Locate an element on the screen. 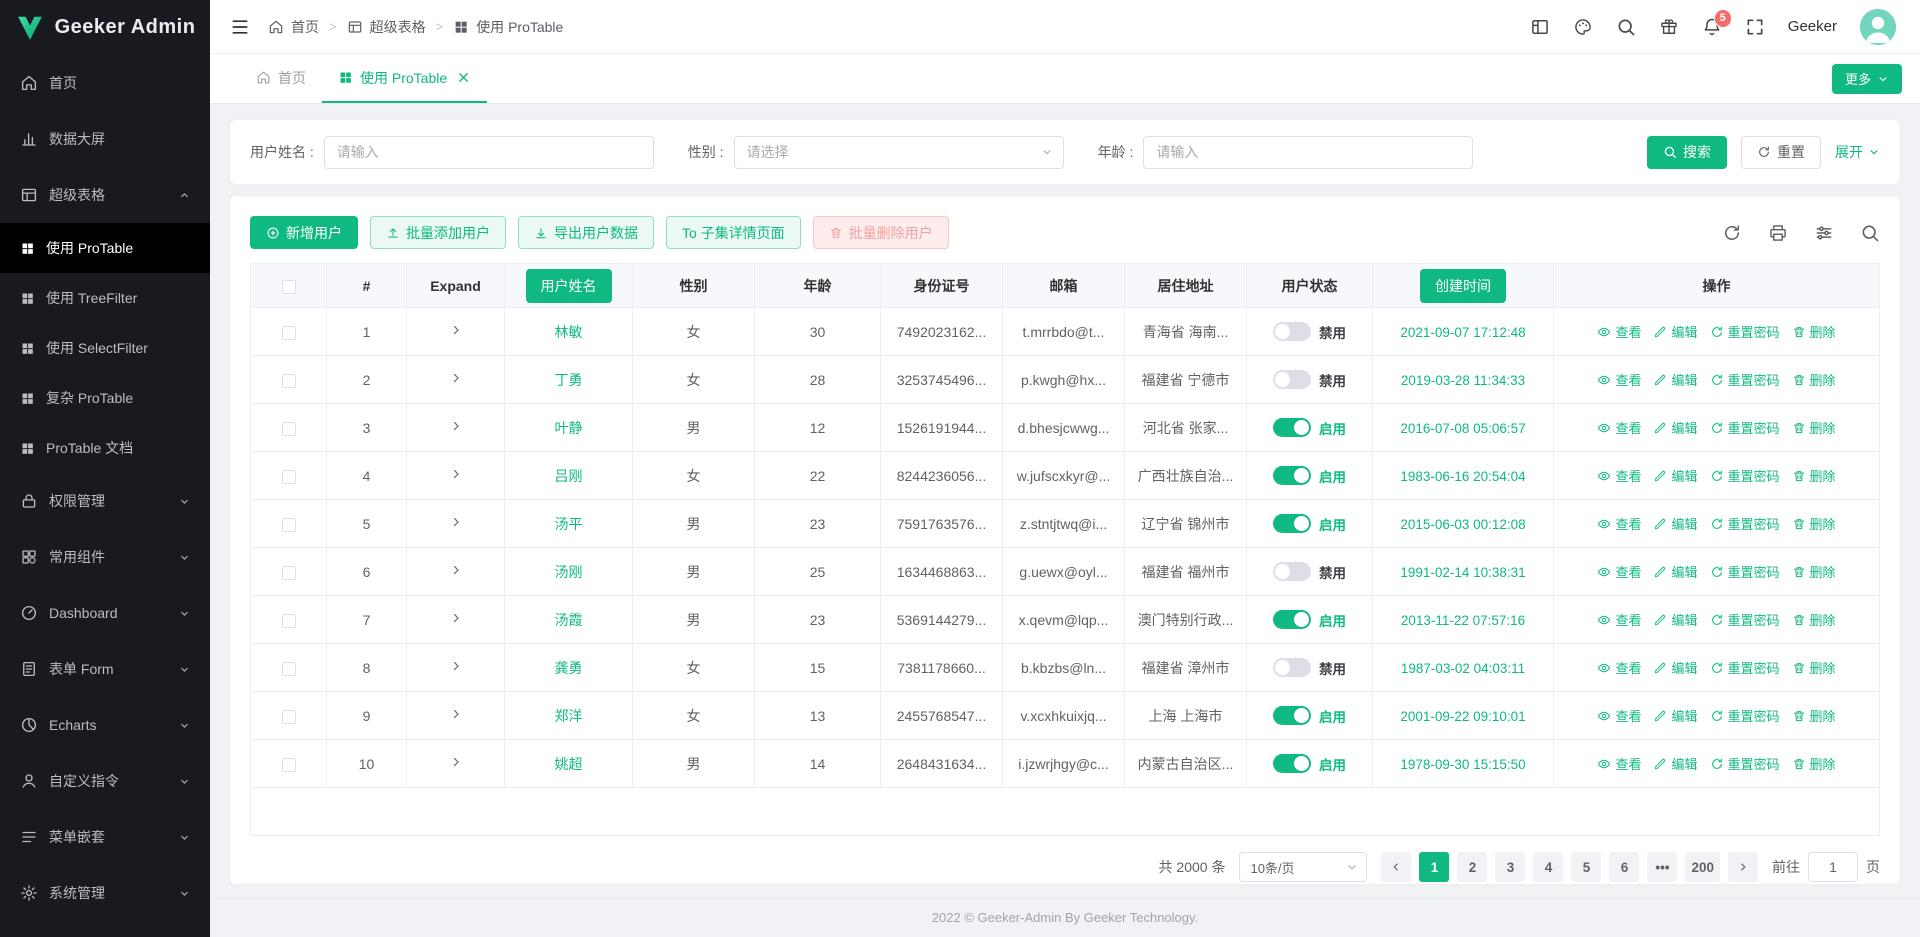  pager-page-1-button: 1 is located at coordinates (1434, 867).